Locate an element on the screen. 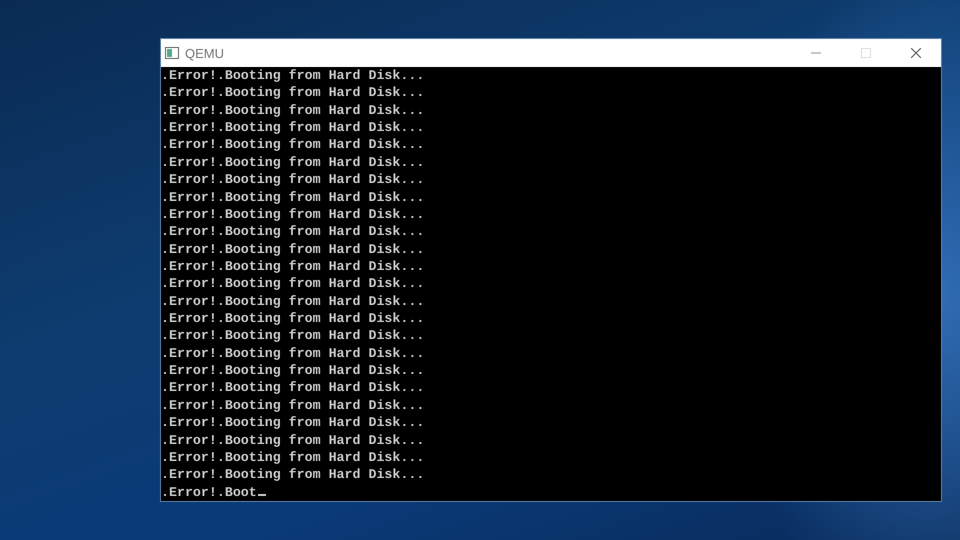 This screenshot has height=540, width=960. console-line: .Error!.Boot is located at coordinates (209, 492).